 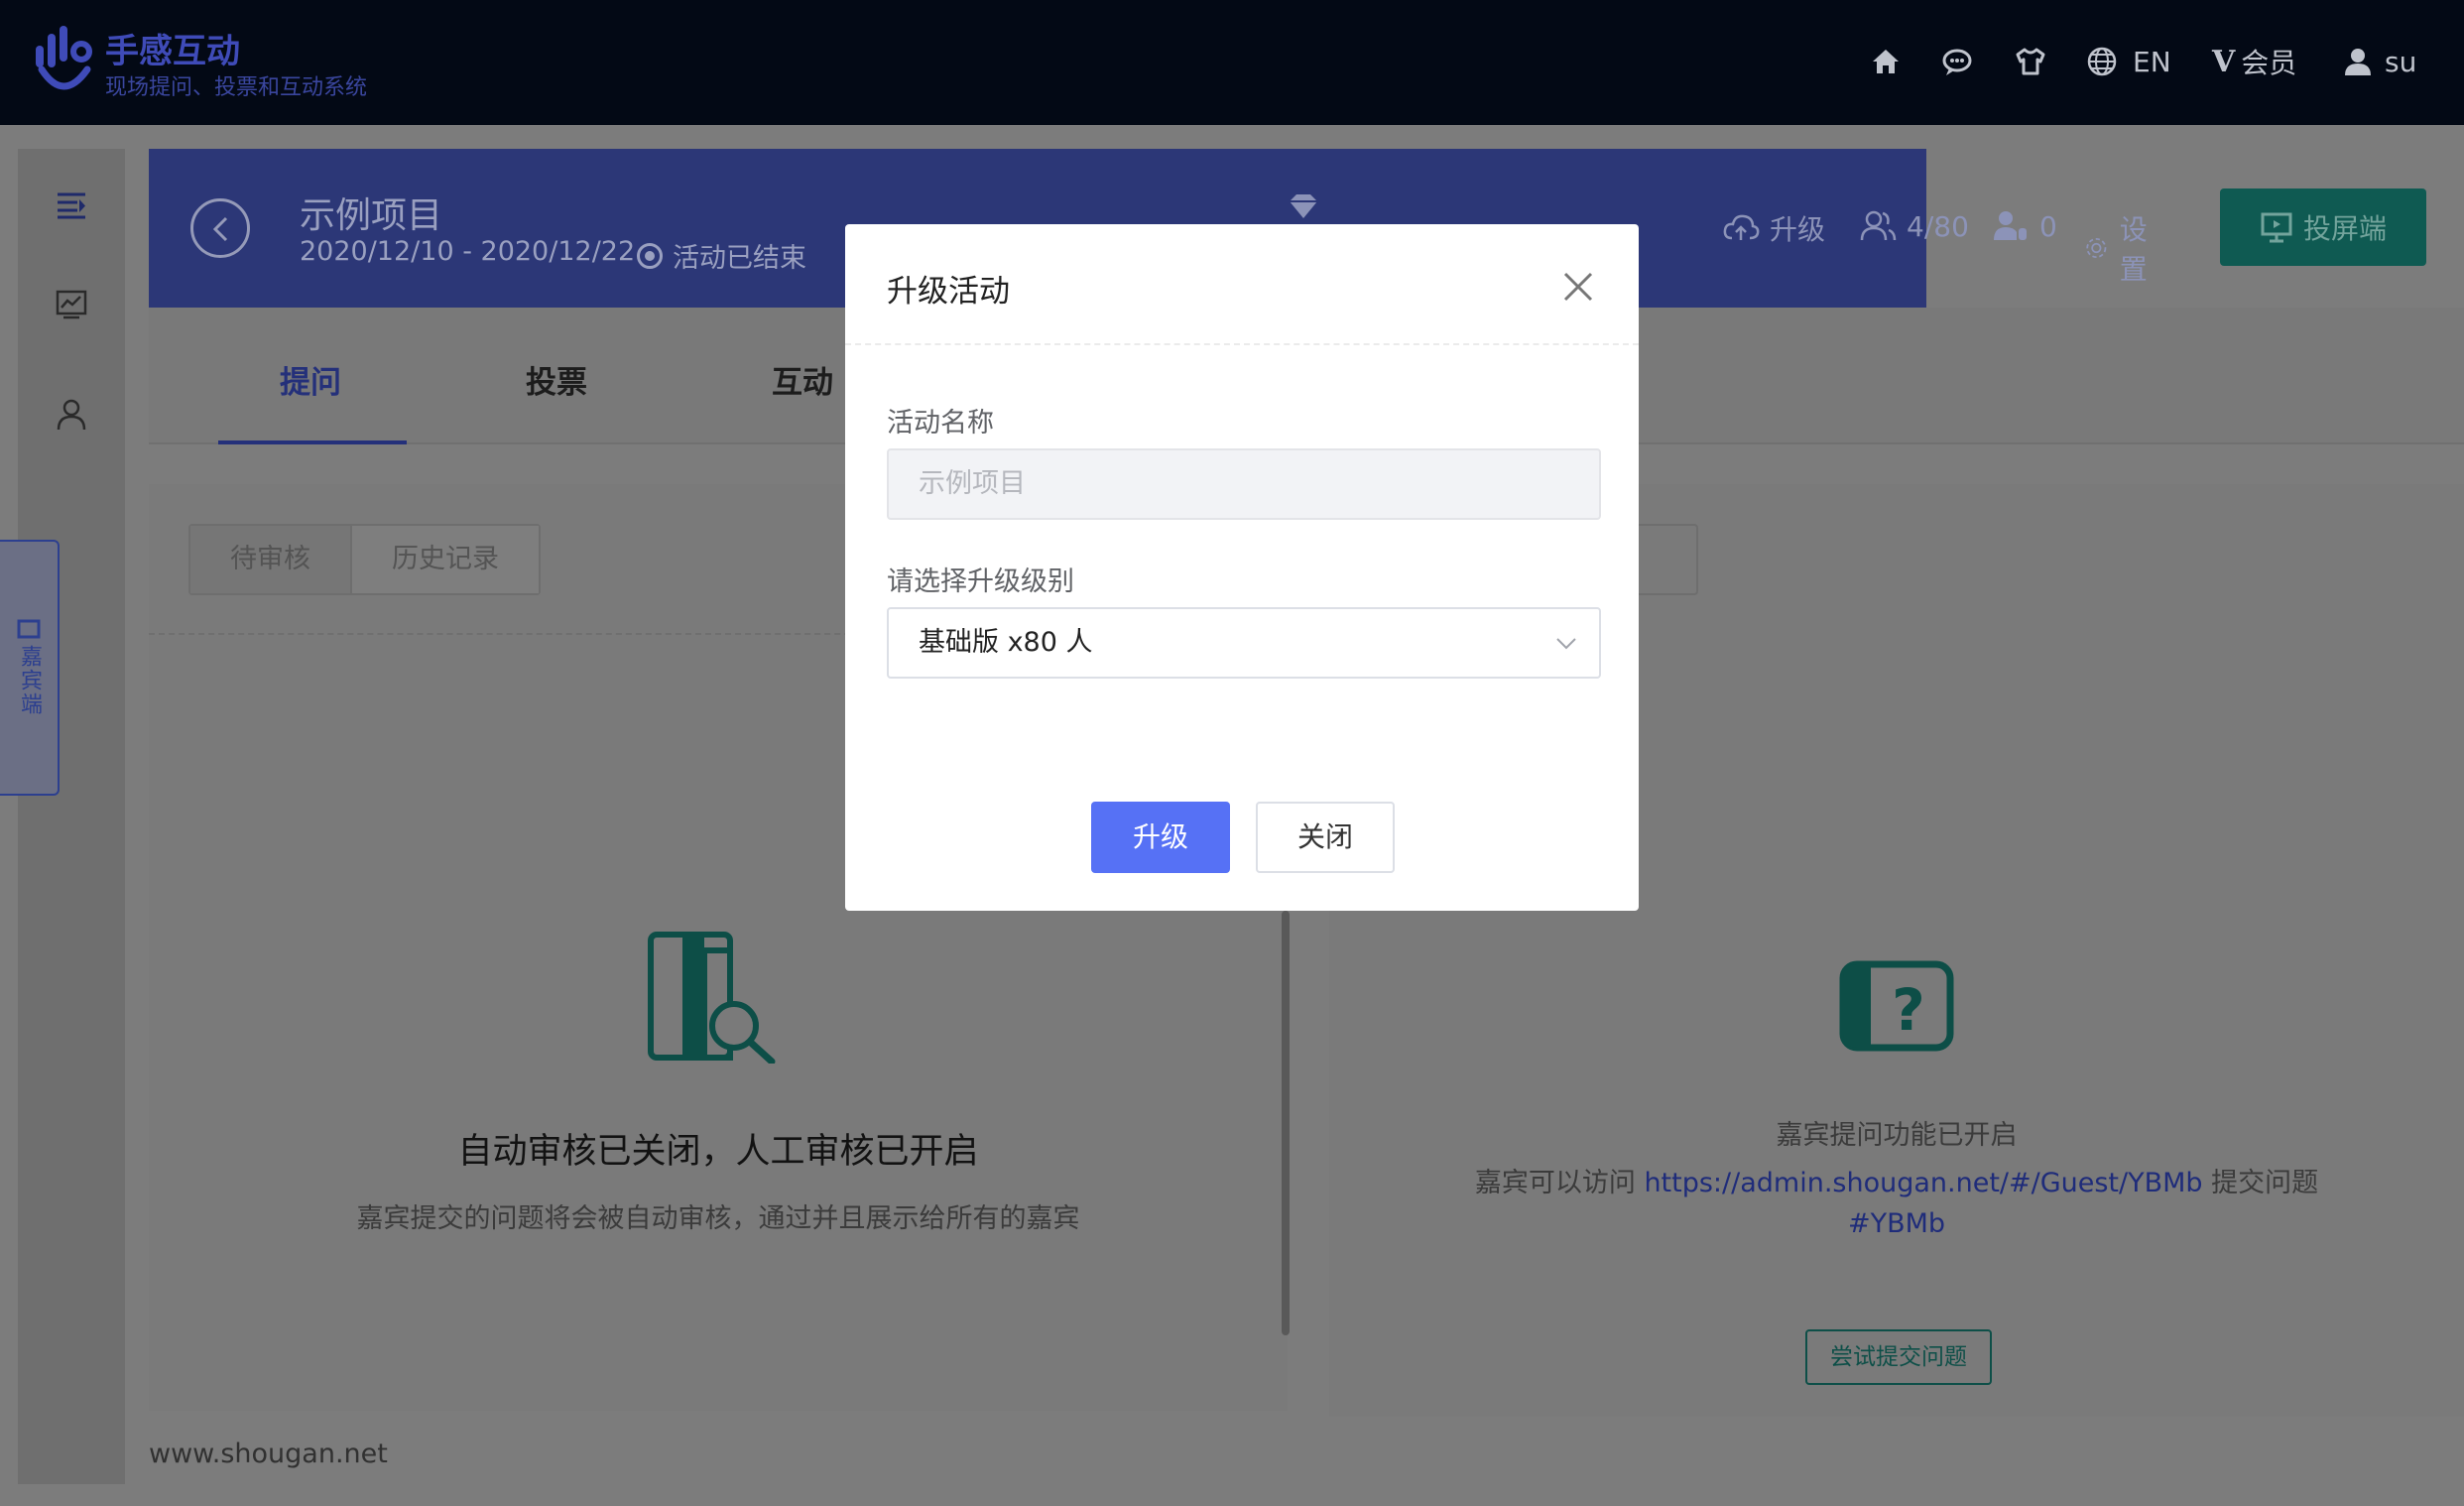 I want to click on moderation-segment: 待审核 历史记录, so click(x=364, y=559).